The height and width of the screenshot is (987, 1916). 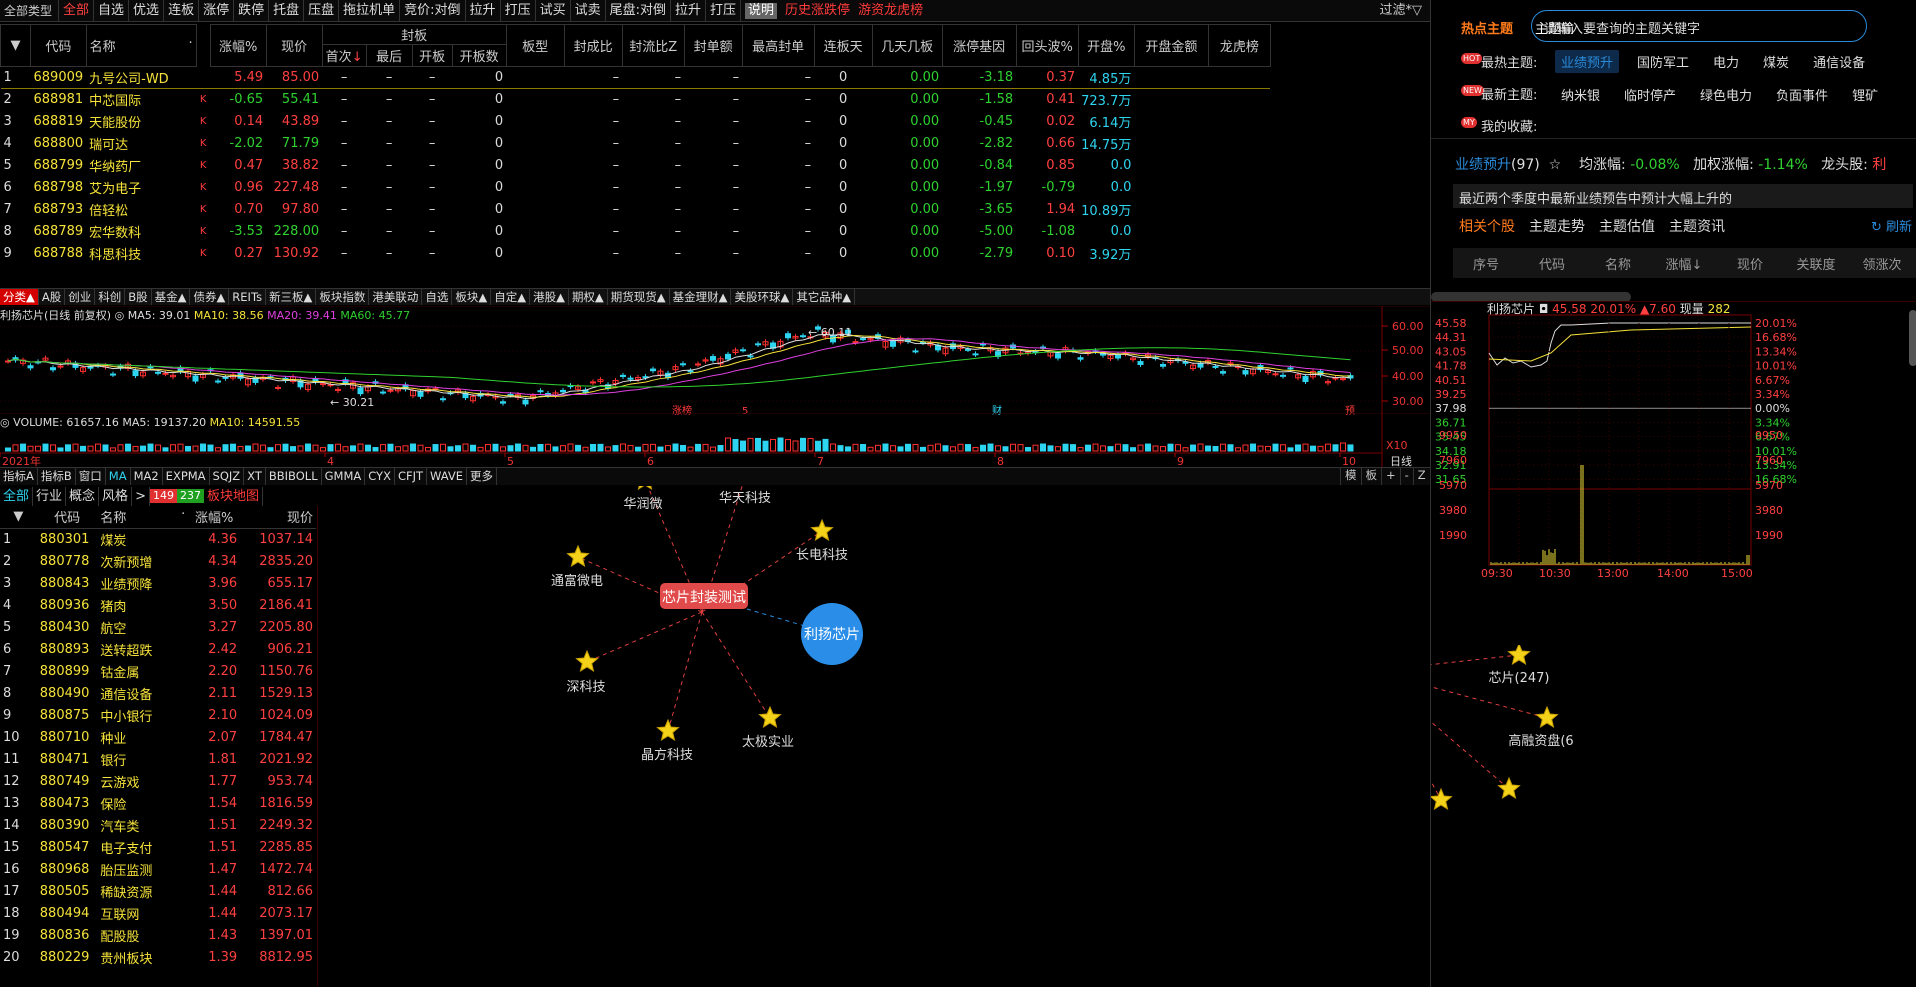 What do you see at coordinates (1776, 61) in the screenshot?
I see `hot-theme-chip: 煤炭` at bounding box center [1776, 61].